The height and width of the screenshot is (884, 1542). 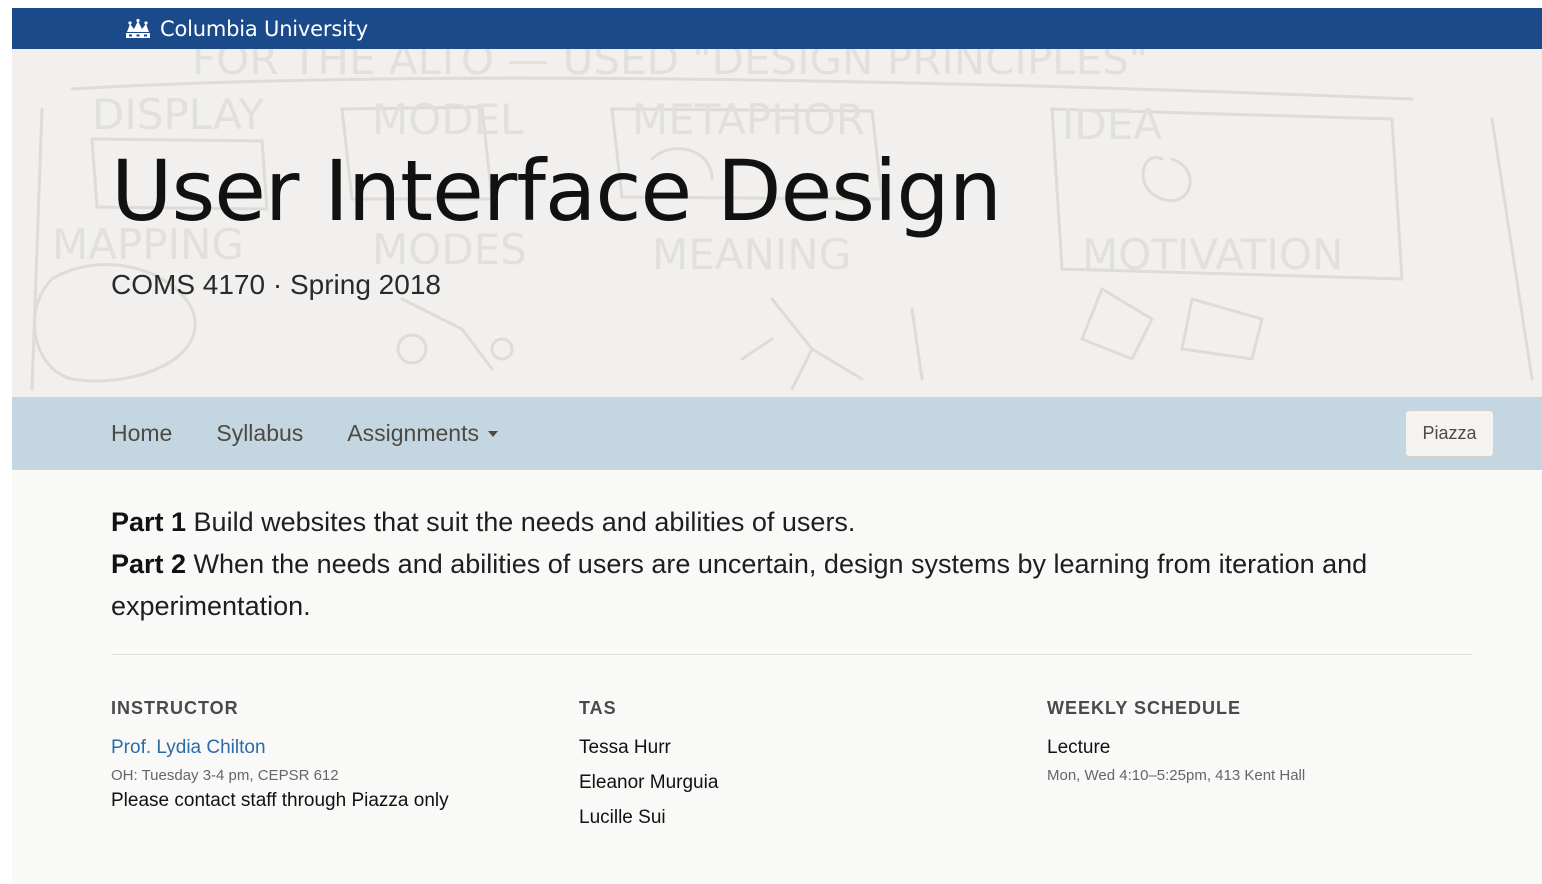 What do you see at coordinates (225, 775) in the screenshot?
I see `office-hours: OH: Tuesday 3-4 pm, CEPSR 612` at bounding box center [225, 775].